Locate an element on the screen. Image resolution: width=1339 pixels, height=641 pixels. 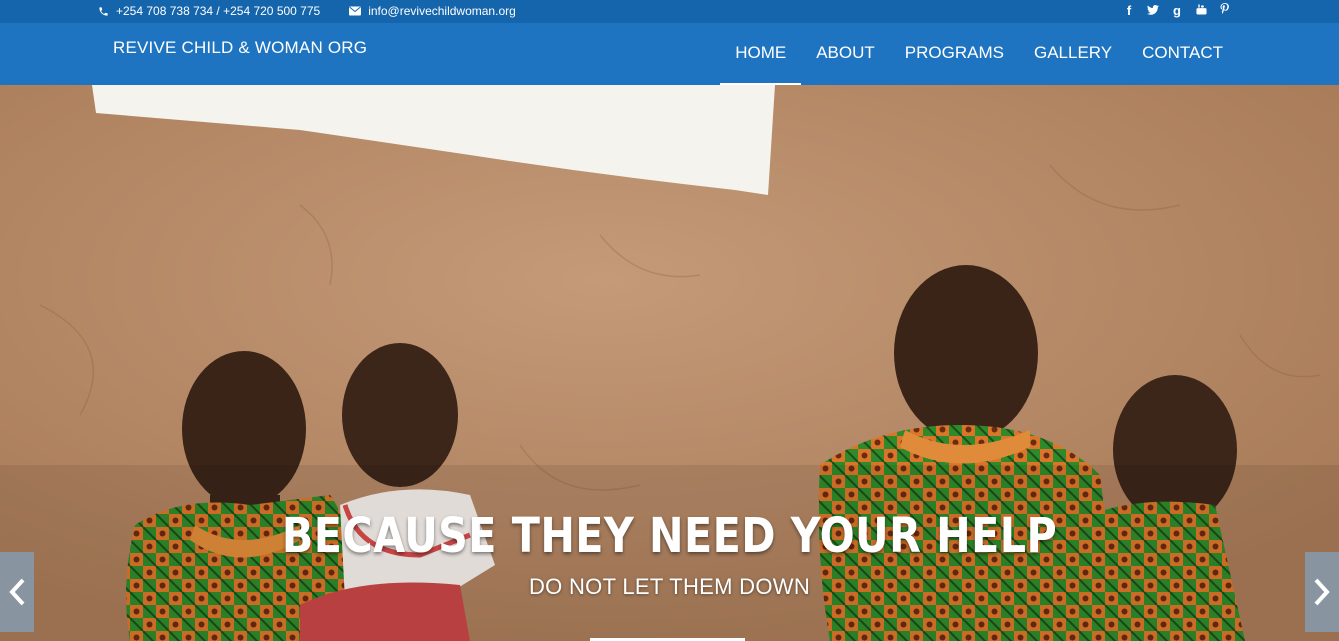
phone-icon is located at coordinates (103, 11).